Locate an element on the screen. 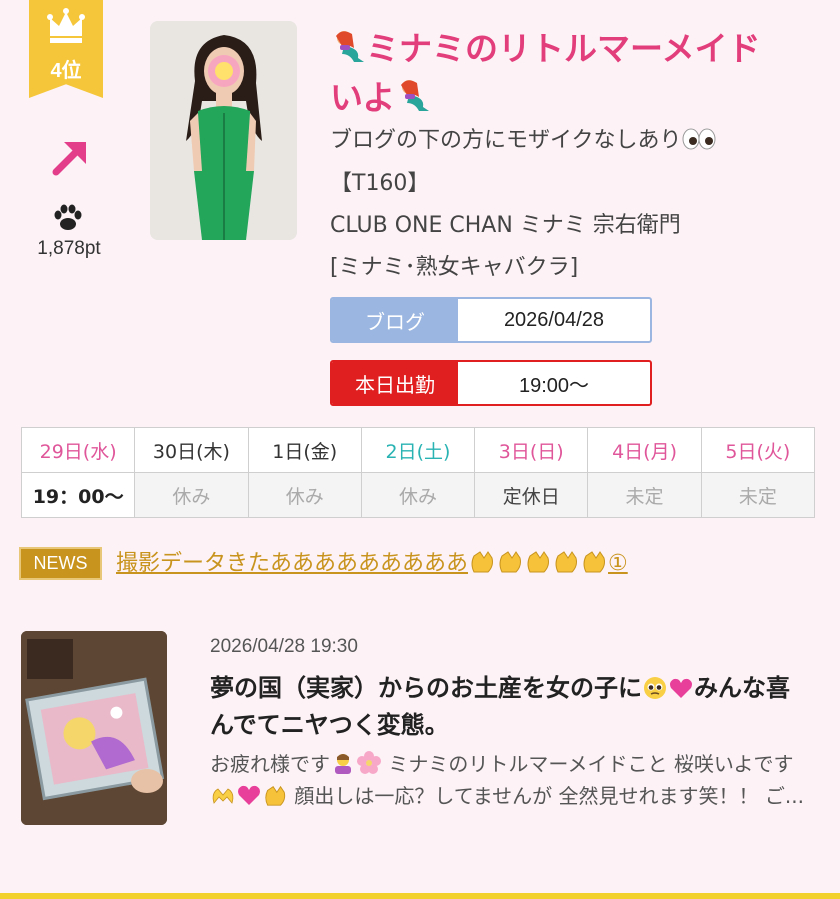 This screenshot has height=899, width=840. profile-category: [ミナミ･熟女キャバクラ] is located at coordinates (454, 265).